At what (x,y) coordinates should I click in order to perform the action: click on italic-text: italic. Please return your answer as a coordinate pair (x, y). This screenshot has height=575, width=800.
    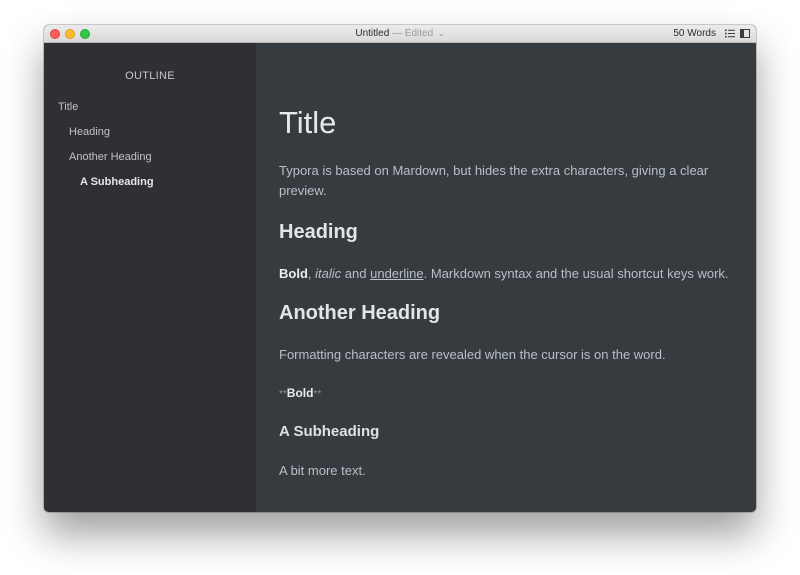
    Looking at the image, I should click on (328, 273).